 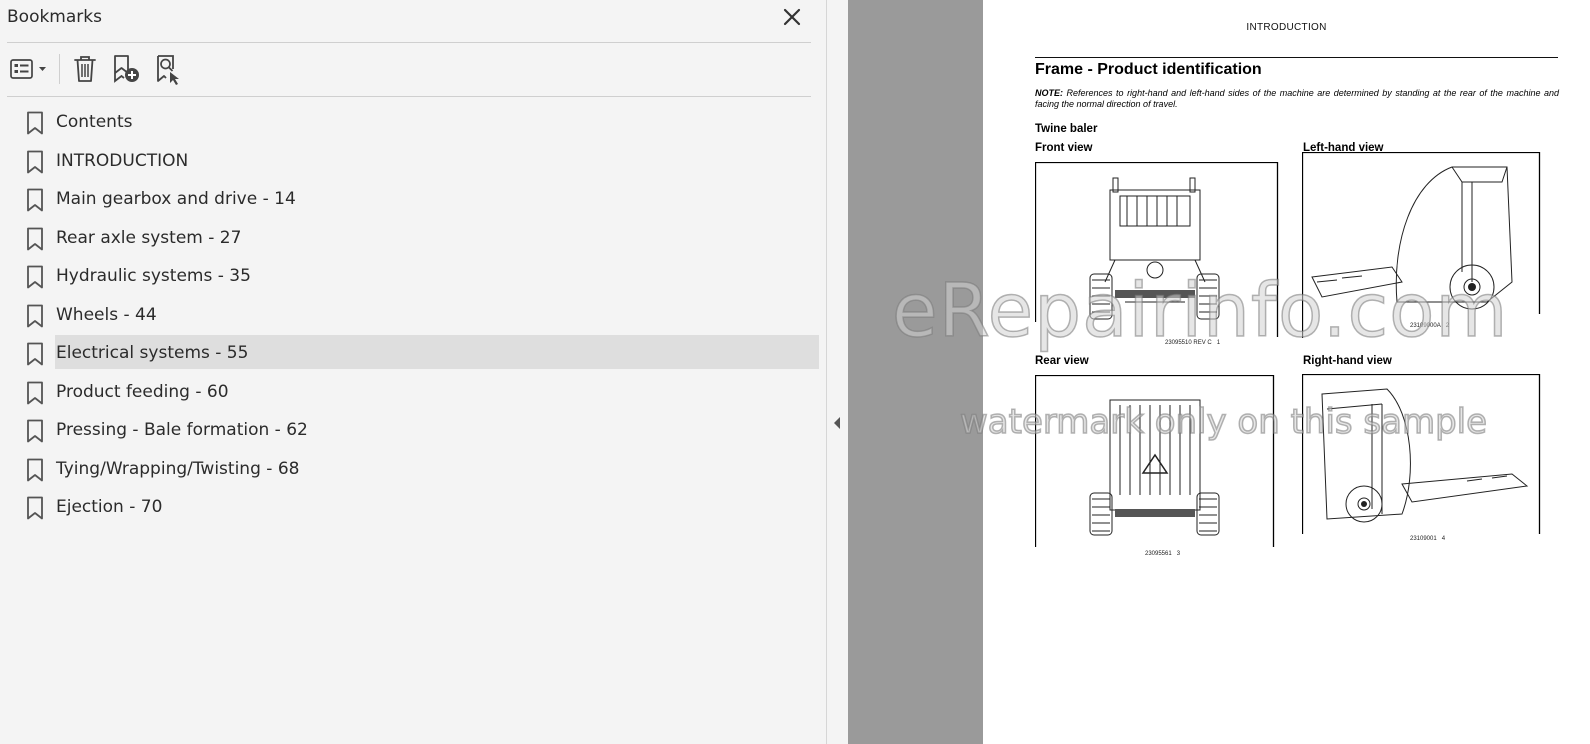 I want to click on figure-code: 23109000A, so click(x=1425, y=326).